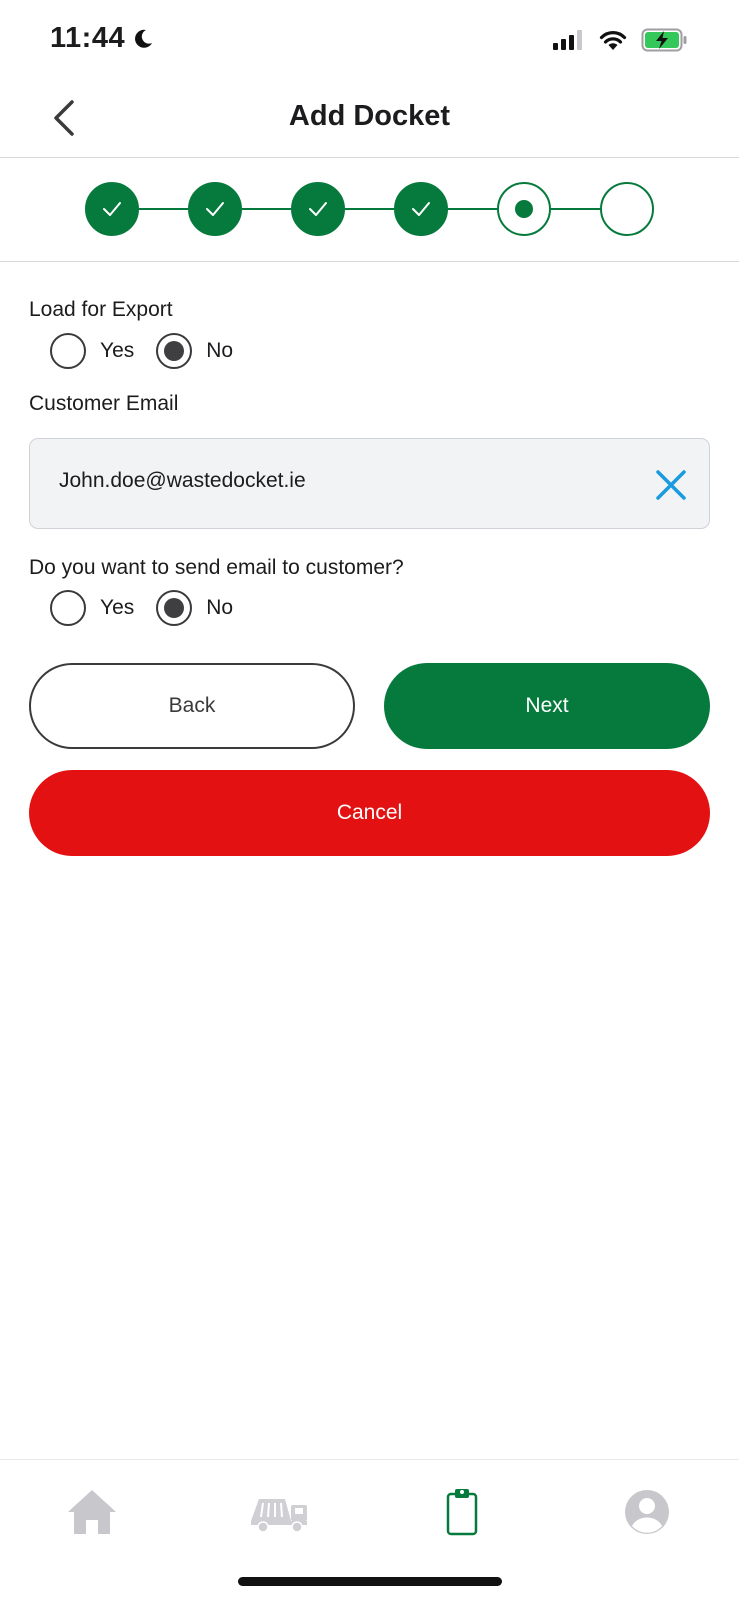 The image size is (739, 1600). I want to click on clipboard-icon, so click(462, 1512).